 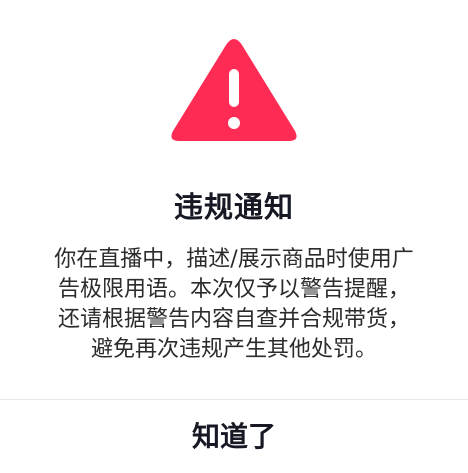 What do you see at coordinates (233, 207) in the screenshot?
I see `dialog-title: 违规通知` at bounding box center [233, 207].